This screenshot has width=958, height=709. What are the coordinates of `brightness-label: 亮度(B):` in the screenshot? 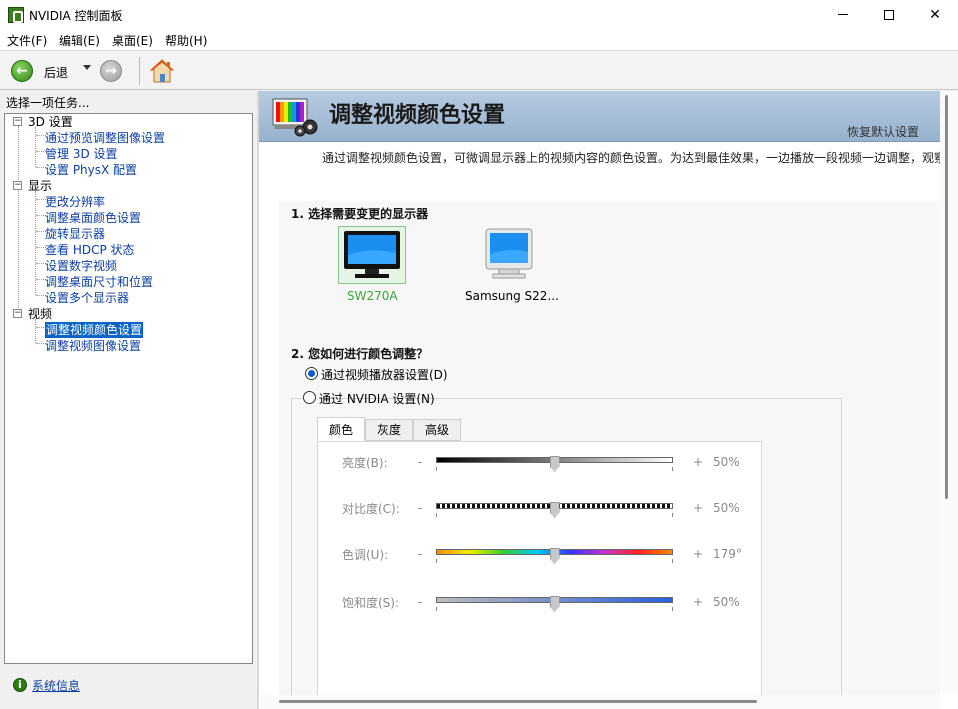 It's located at (365, 463).